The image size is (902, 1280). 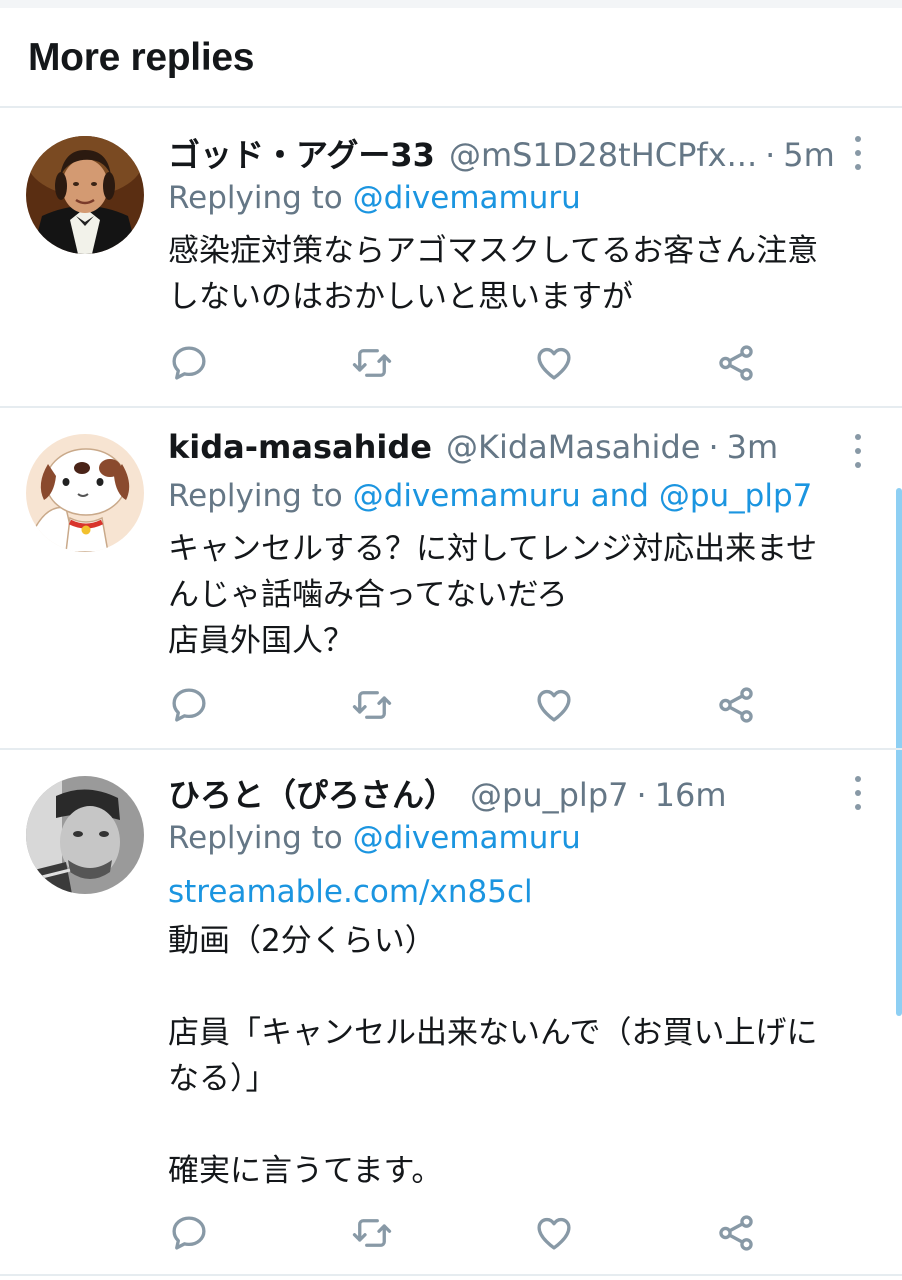 I want to click on tweet-text: 感染症対策ならアゴマスクしてるお客さん注意 しないのはおかしいと思いますが, so click(x=523, y=274).